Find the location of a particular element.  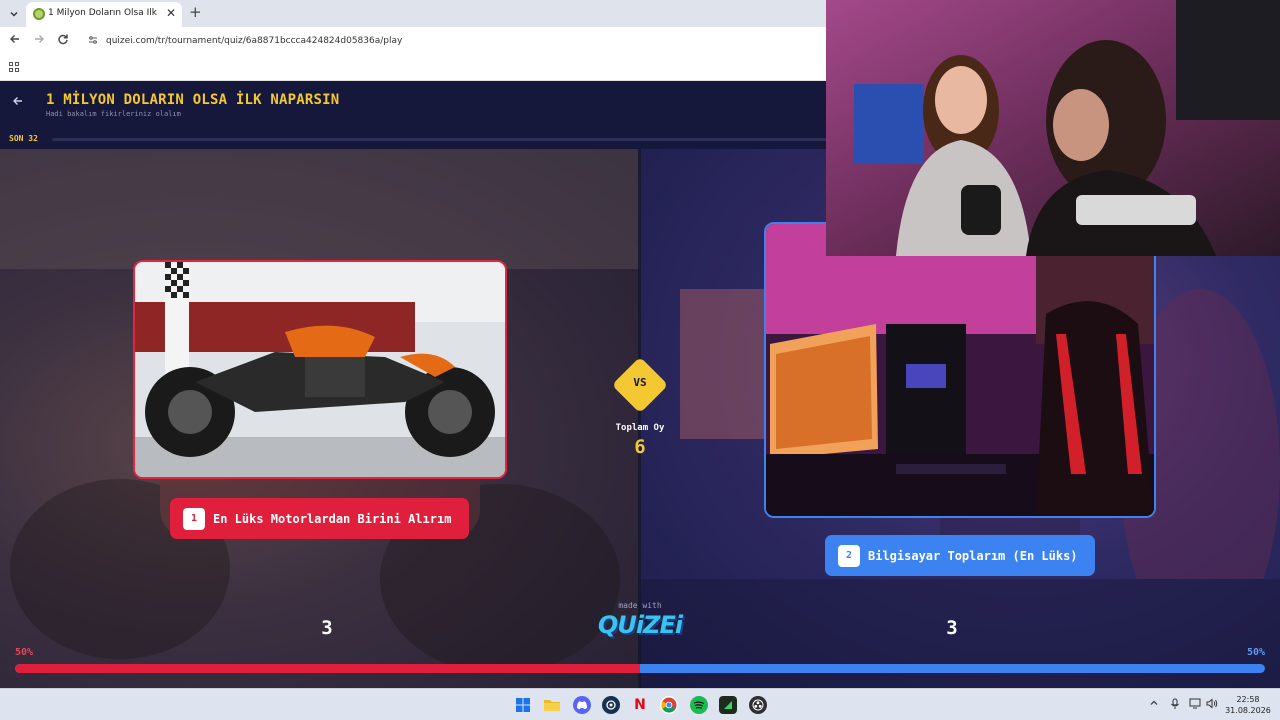

option-1-label: En Lüks Motorlardan Birini Alırım is located at coordinates (332, 518).